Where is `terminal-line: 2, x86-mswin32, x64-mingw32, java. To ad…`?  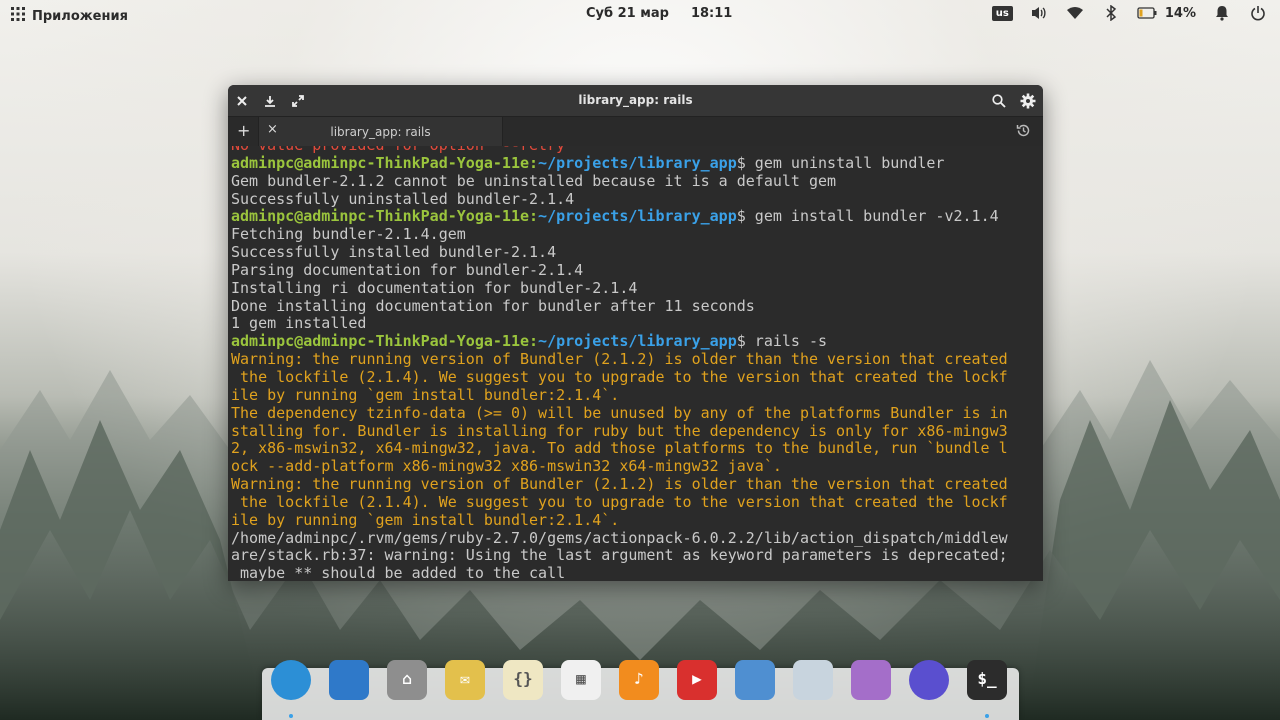
terminal-line: 2, x86-mswin32, x64-mingw32, java. To ad… is located at coordinates (619, 448).